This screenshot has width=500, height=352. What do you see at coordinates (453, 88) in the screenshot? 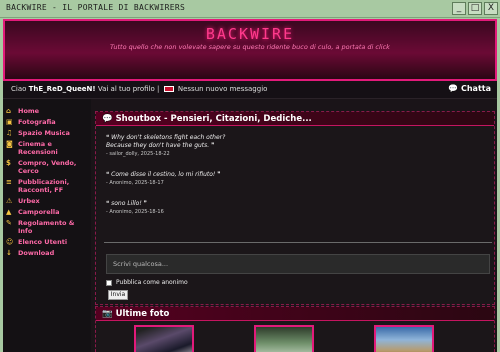
I see `chat-bubble-icon: 💬` at bounding box center [453, 88].